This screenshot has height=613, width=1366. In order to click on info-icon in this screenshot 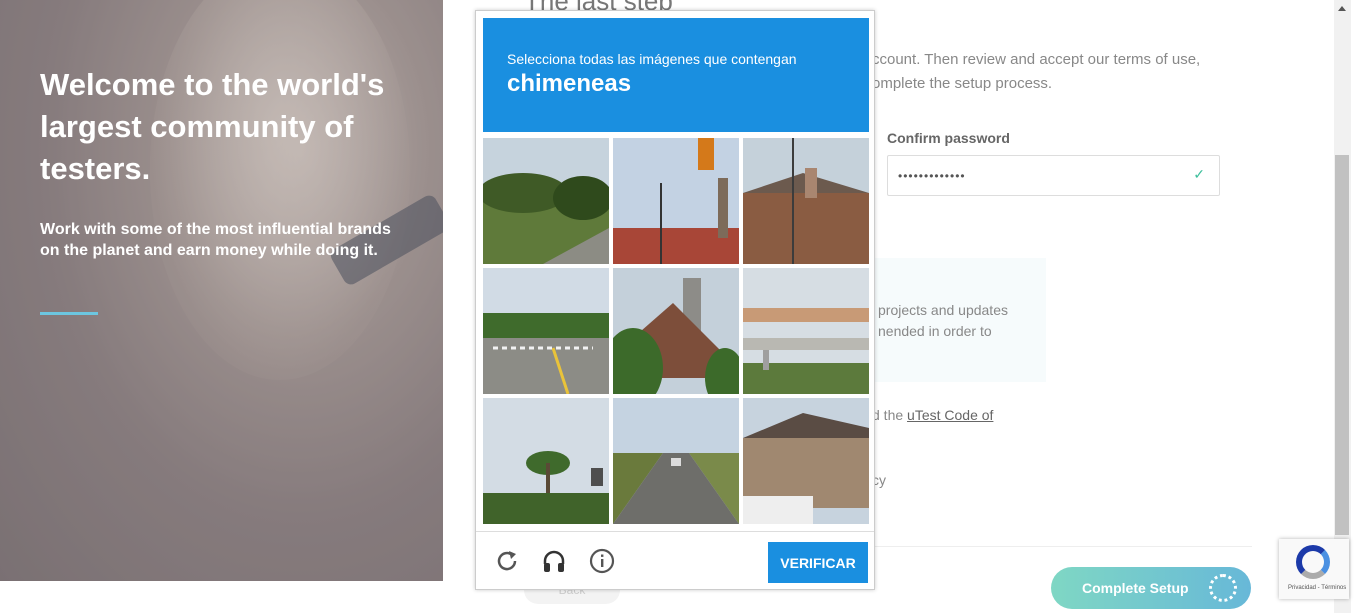, I will do `click(602, 561)`.